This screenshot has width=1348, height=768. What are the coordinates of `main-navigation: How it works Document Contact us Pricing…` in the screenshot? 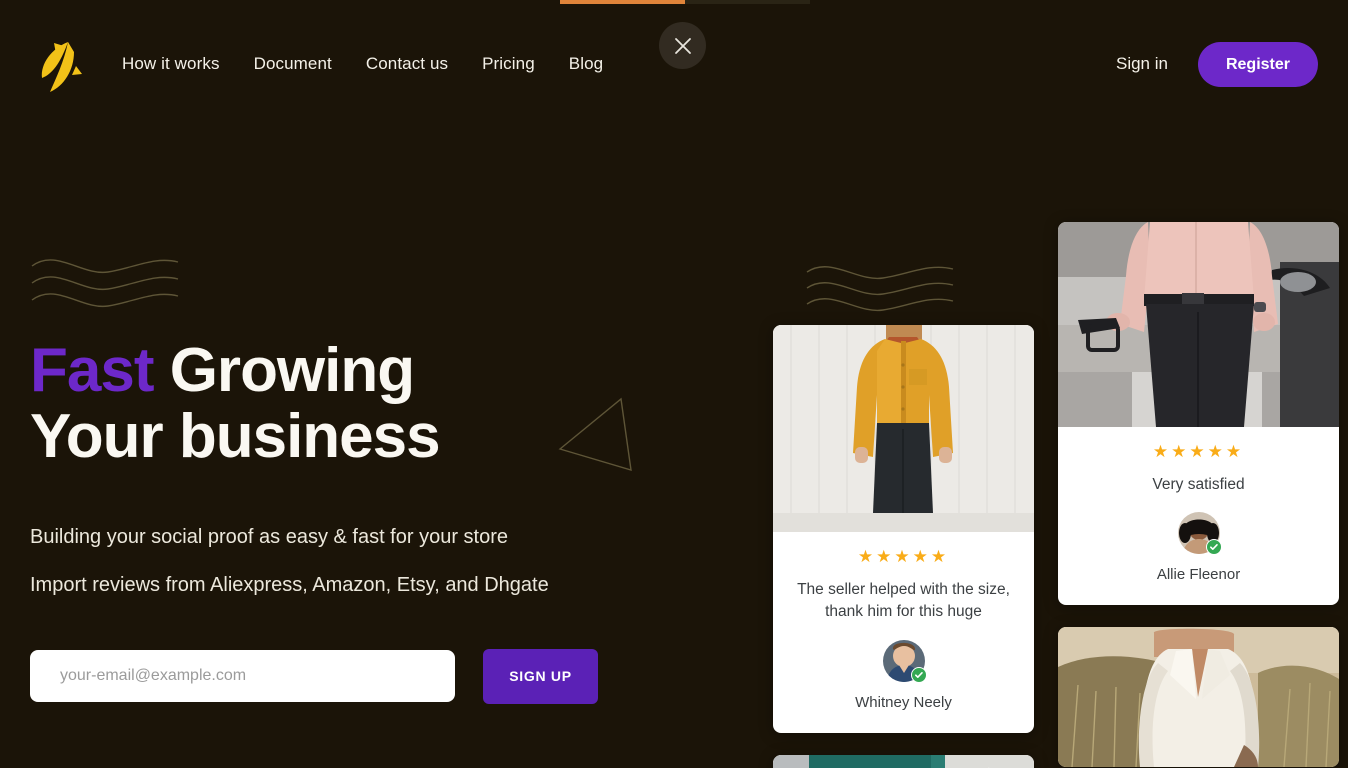 It's located at (362, 64).